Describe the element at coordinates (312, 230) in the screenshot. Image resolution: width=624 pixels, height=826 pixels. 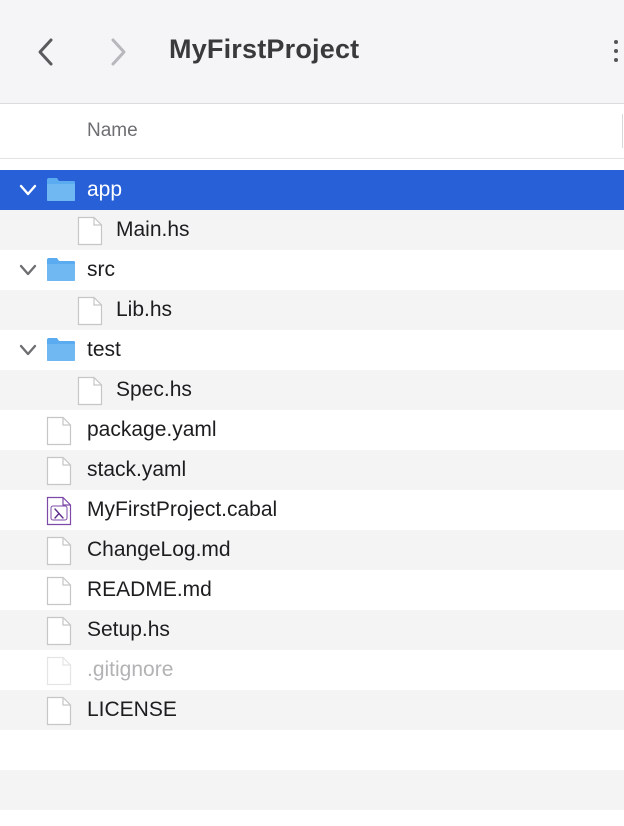
I see `file-row-main-hs: Main.hs` at that location.